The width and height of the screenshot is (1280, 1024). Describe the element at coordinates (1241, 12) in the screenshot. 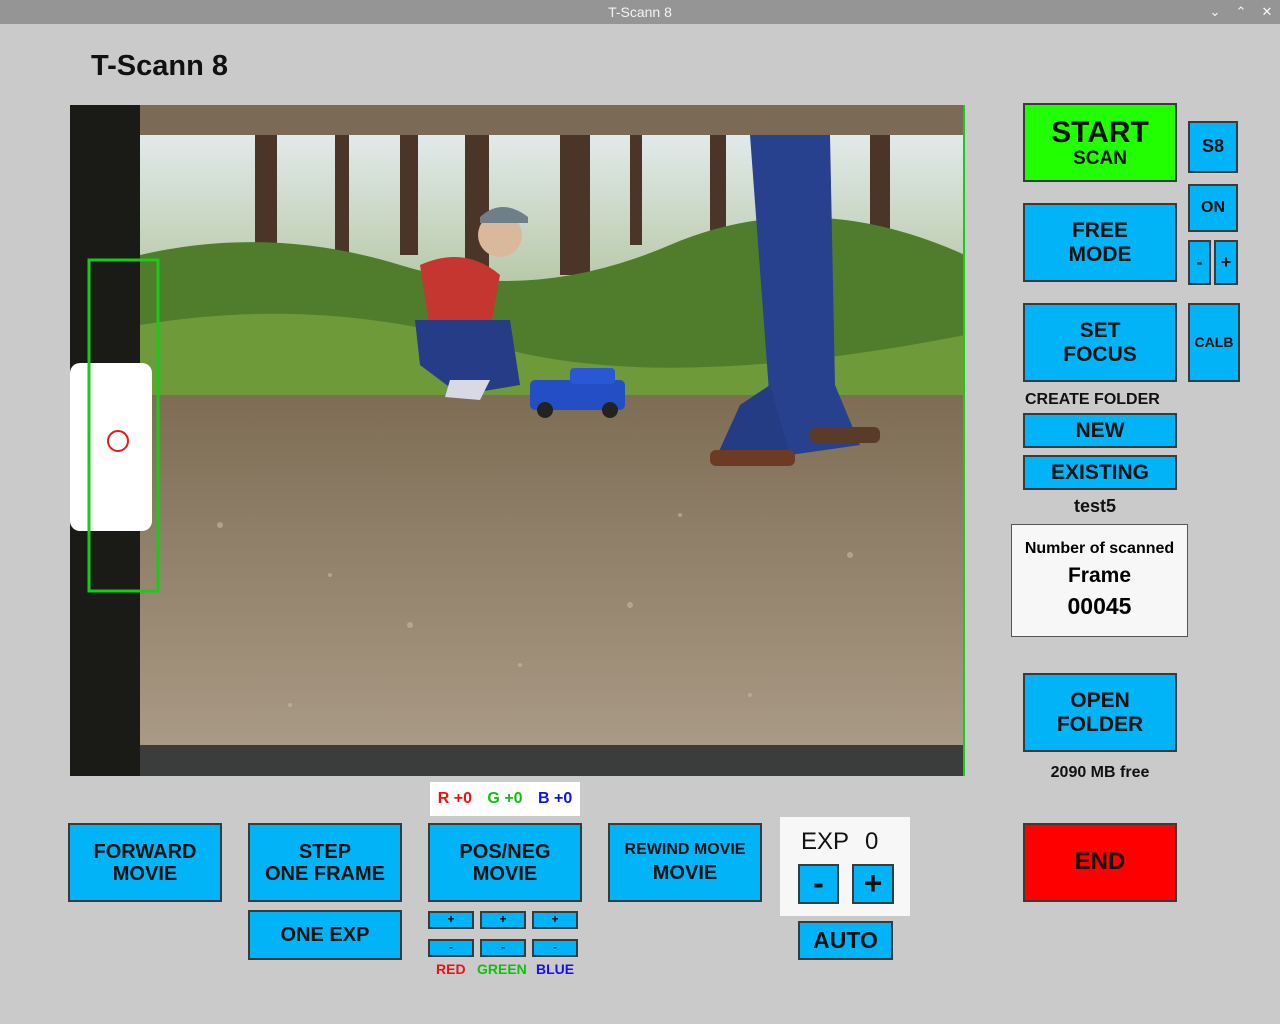

I see `maximize-icon: ⌃` at that location.